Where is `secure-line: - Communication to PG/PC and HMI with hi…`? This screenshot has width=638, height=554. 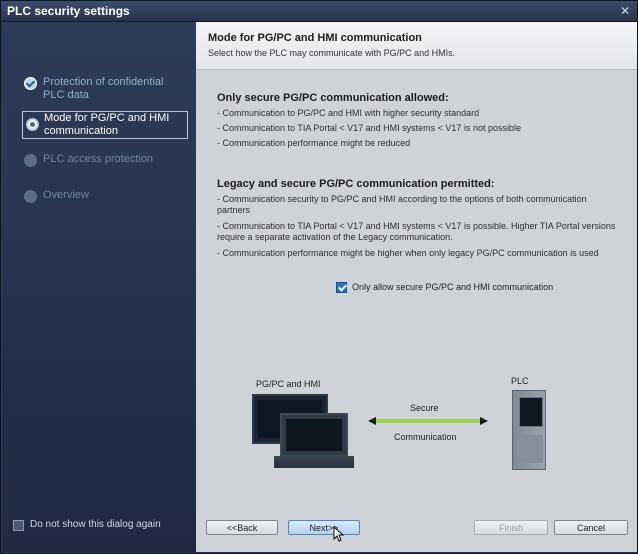 secure-line: - Communication to PG/PC and HMI with hi… is located at coordinates (348, 113).